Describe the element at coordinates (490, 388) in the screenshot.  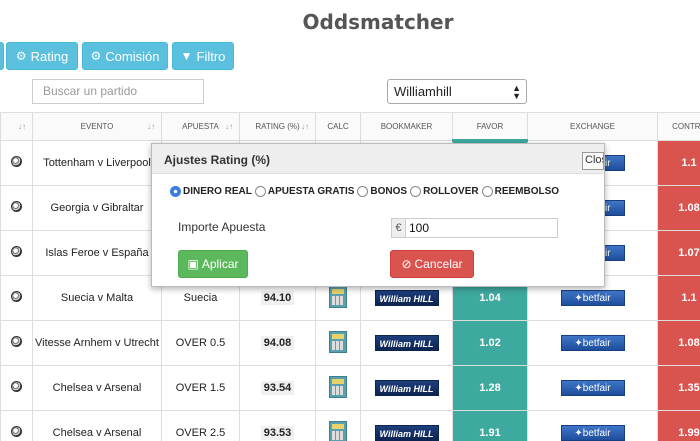
I see `favor-cell: 1.28` at that location.